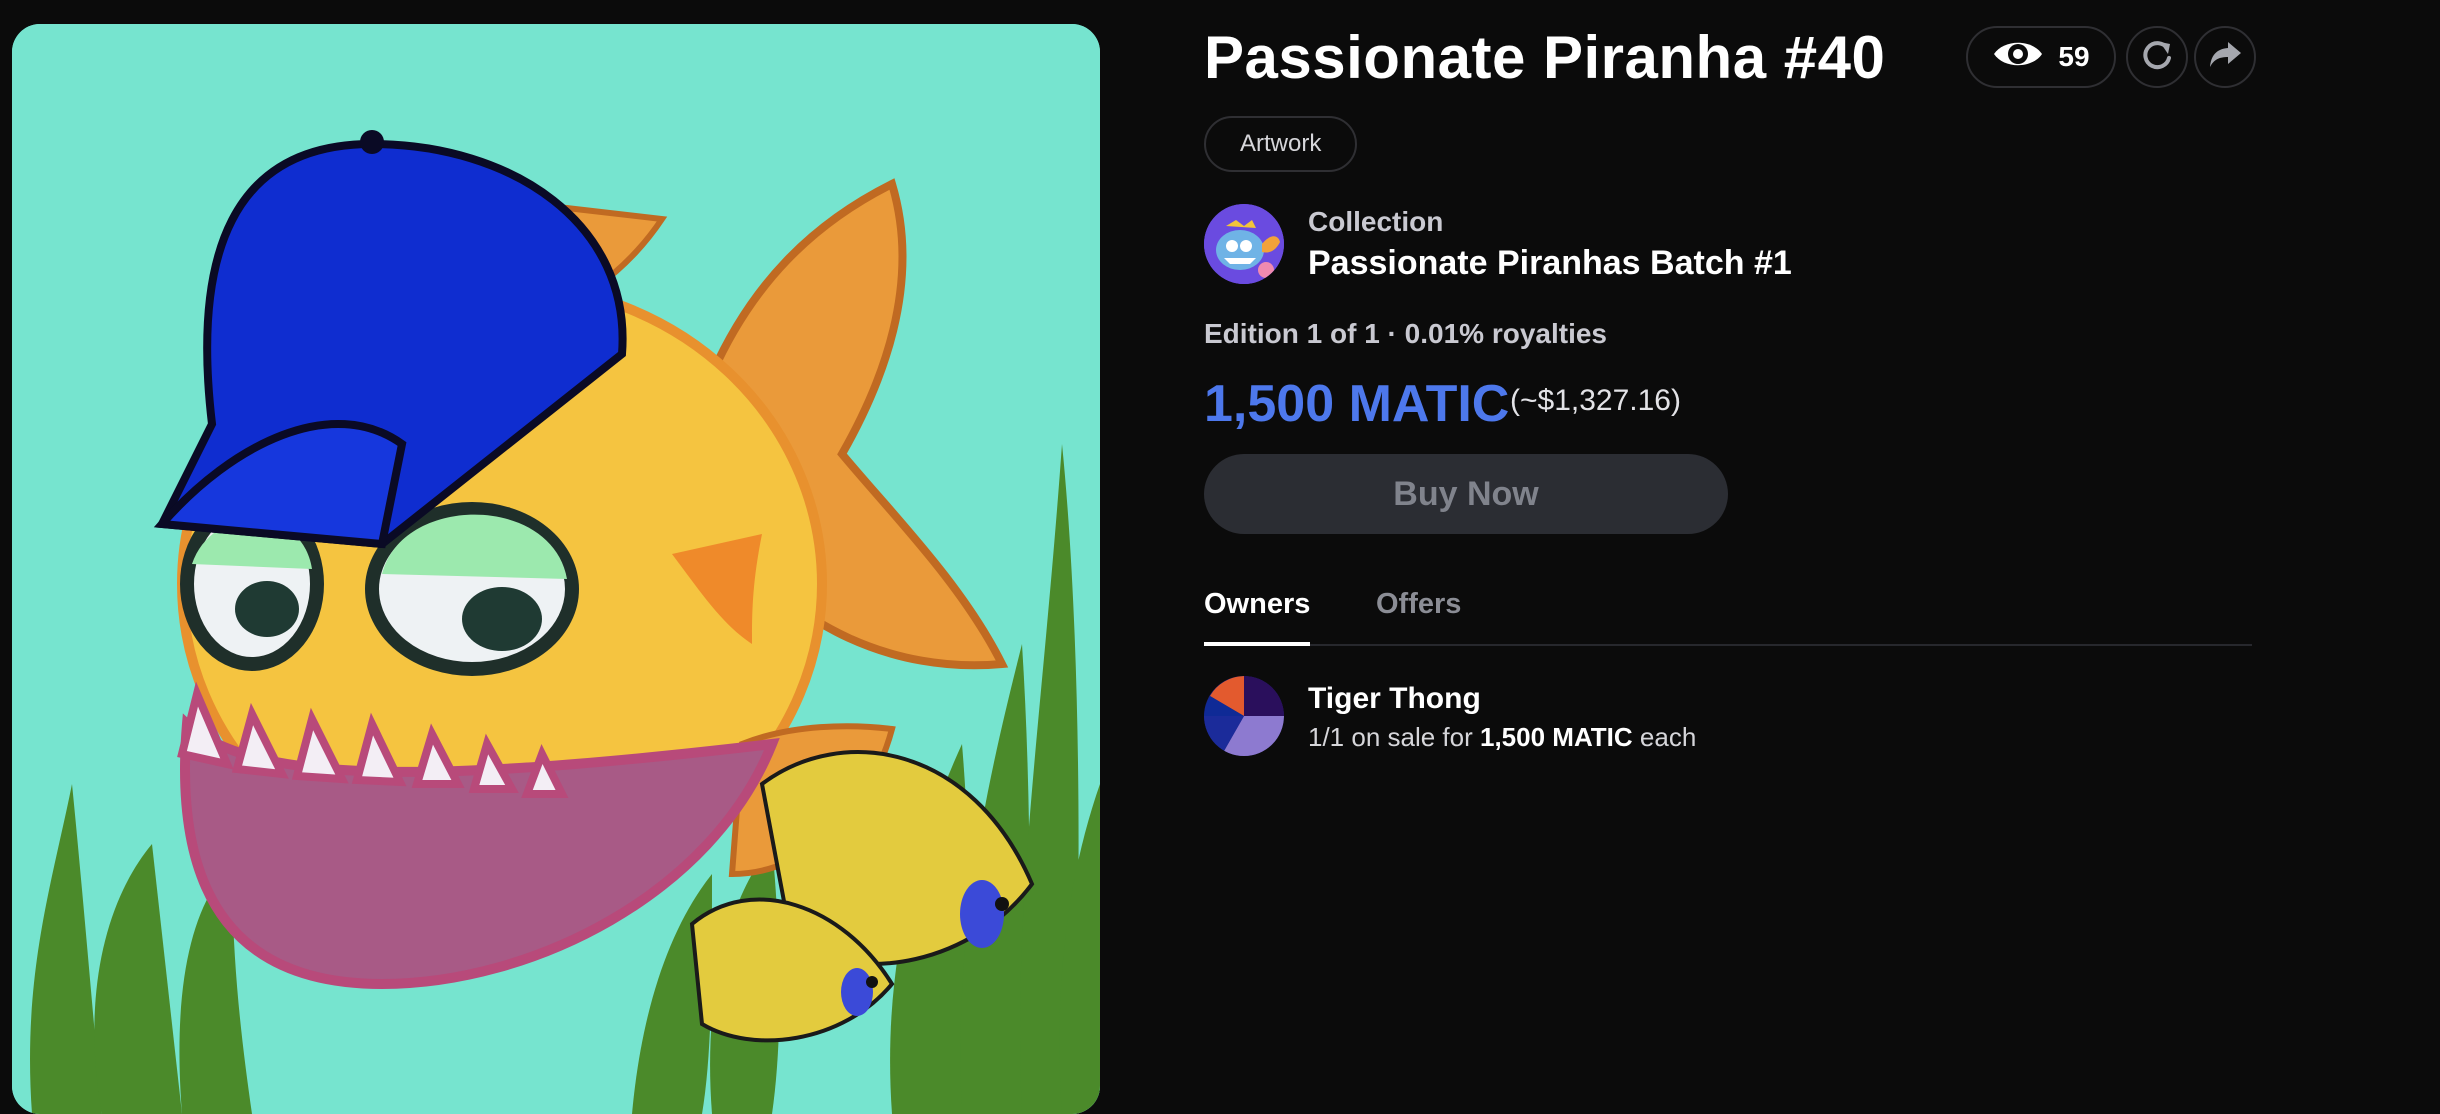 This screenshot has width=2440, height=1114. What do you see at coordinates (1244, 716) in the screenshot?
I see `owner-avatar` at bounding box center [1244, 716].